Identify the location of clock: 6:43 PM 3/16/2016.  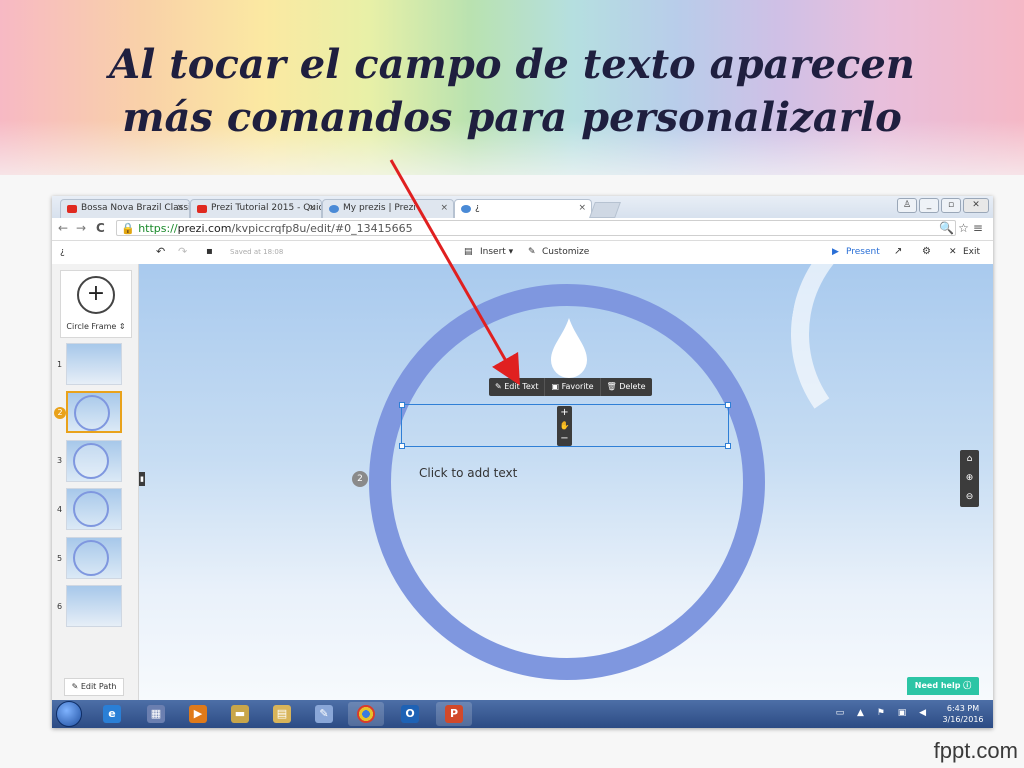
(963, 714).